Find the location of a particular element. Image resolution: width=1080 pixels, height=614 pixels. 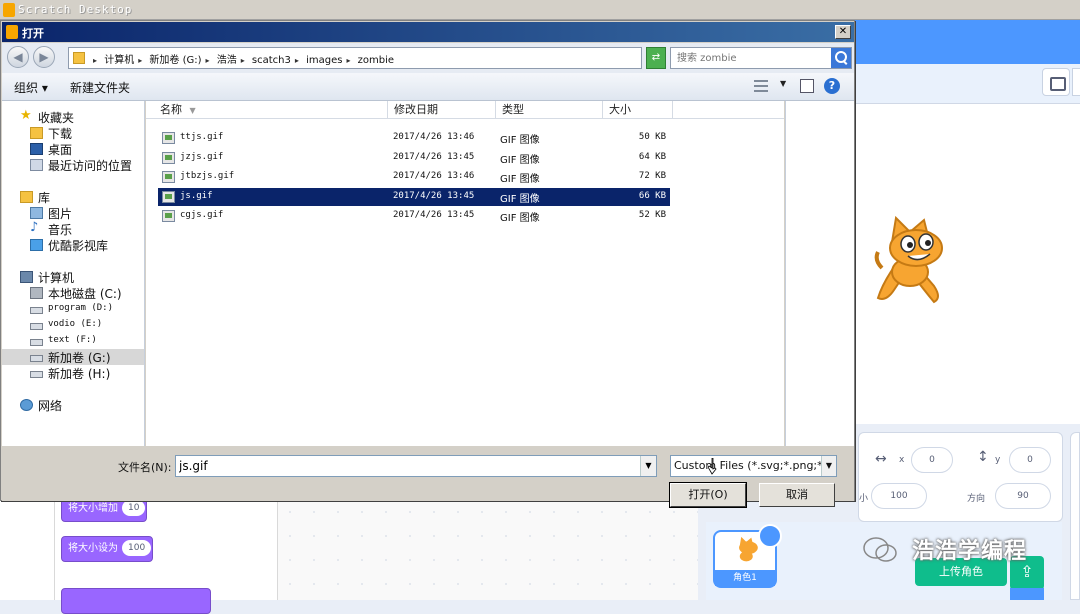

nav-item-favorites: ★ 收藏夹 is located at coordinates (73, 116).